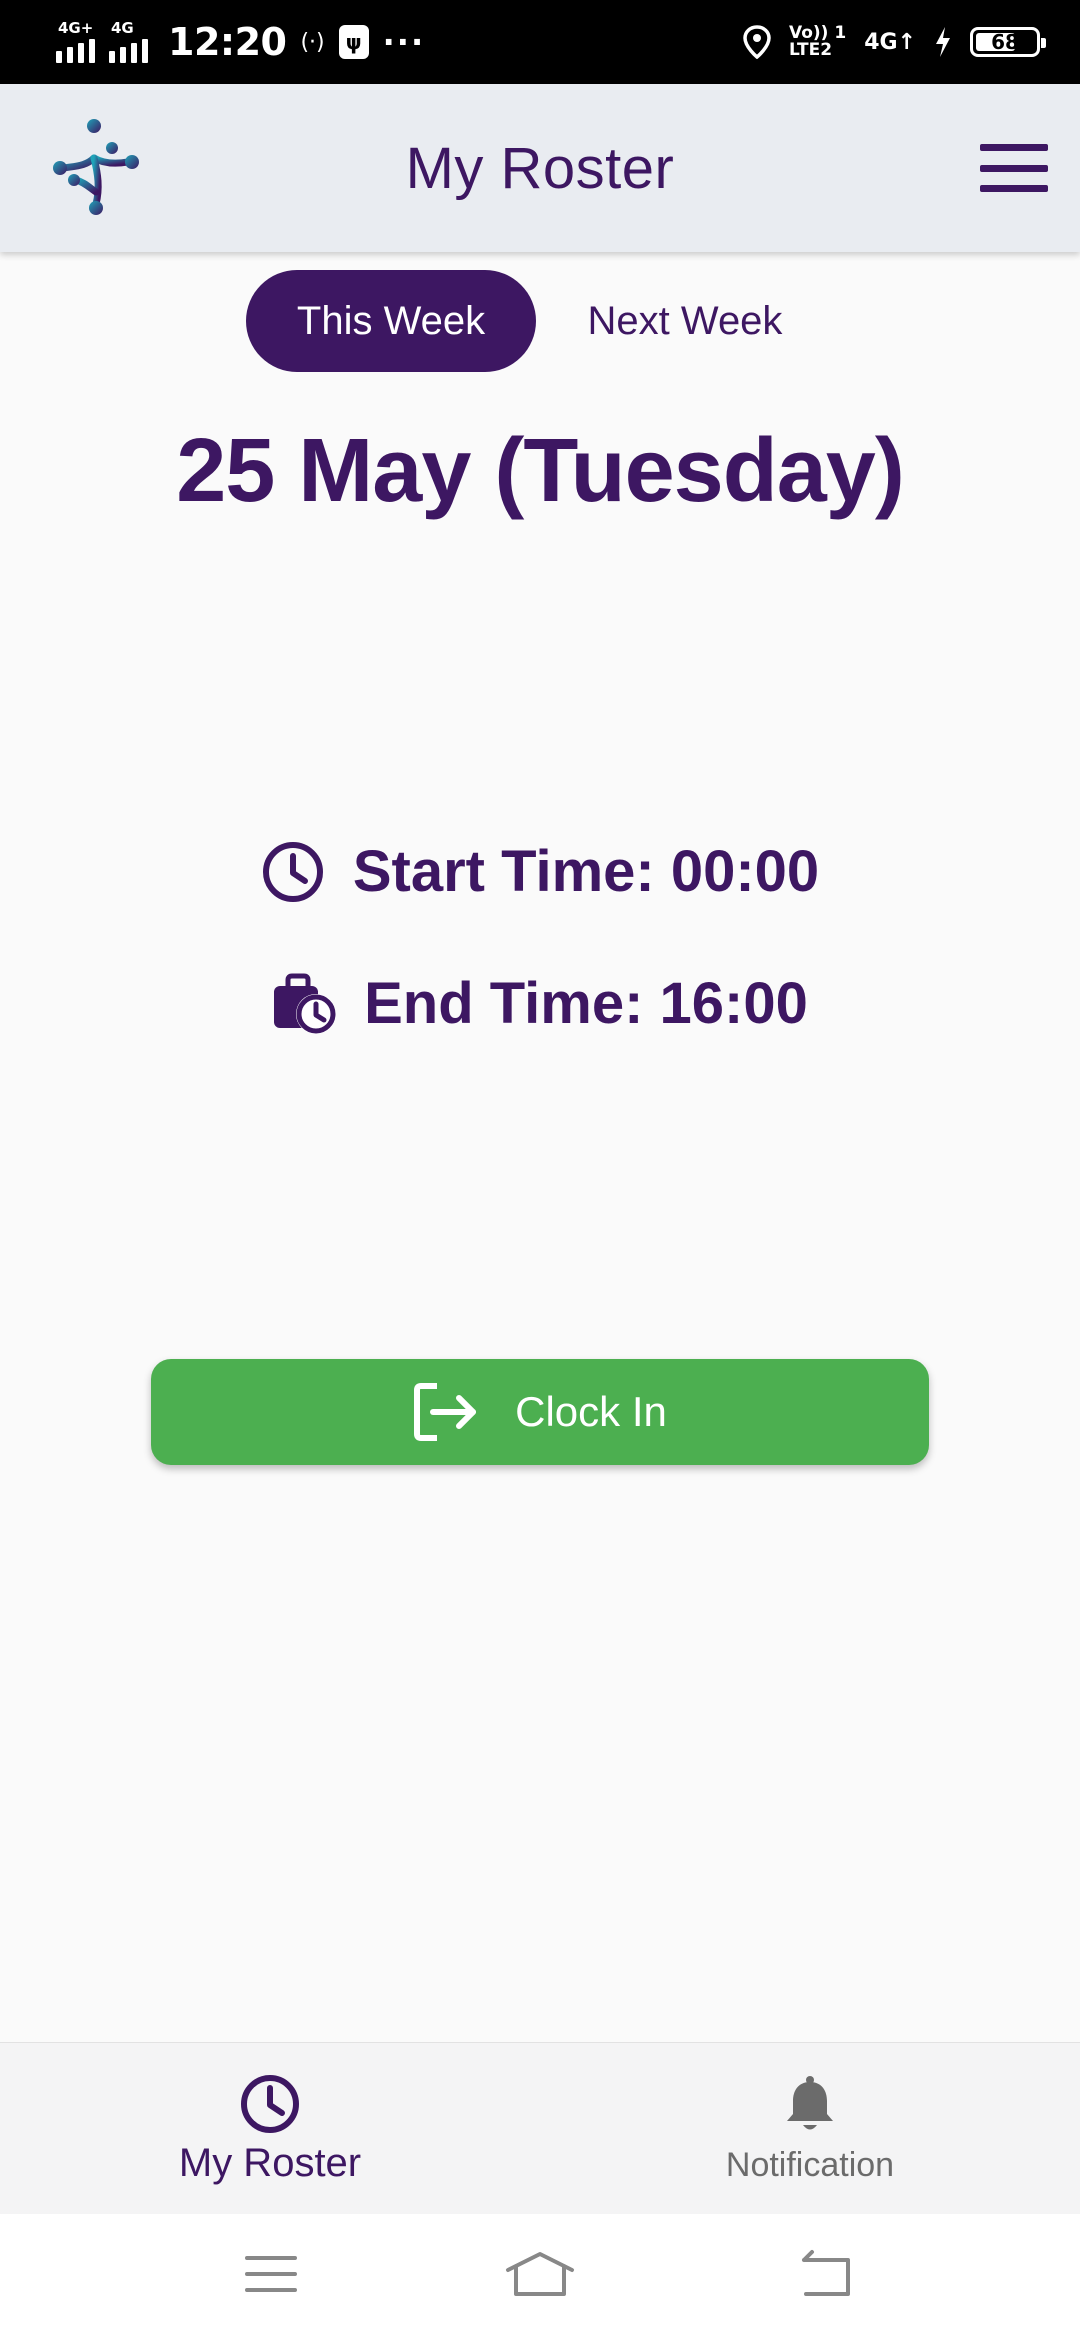 This screenshot has height=2340, width=1080. What do you see at coordinates (445, 1412) in the screenshot?
I see `login-icon` at bounding box center [445, 1412].